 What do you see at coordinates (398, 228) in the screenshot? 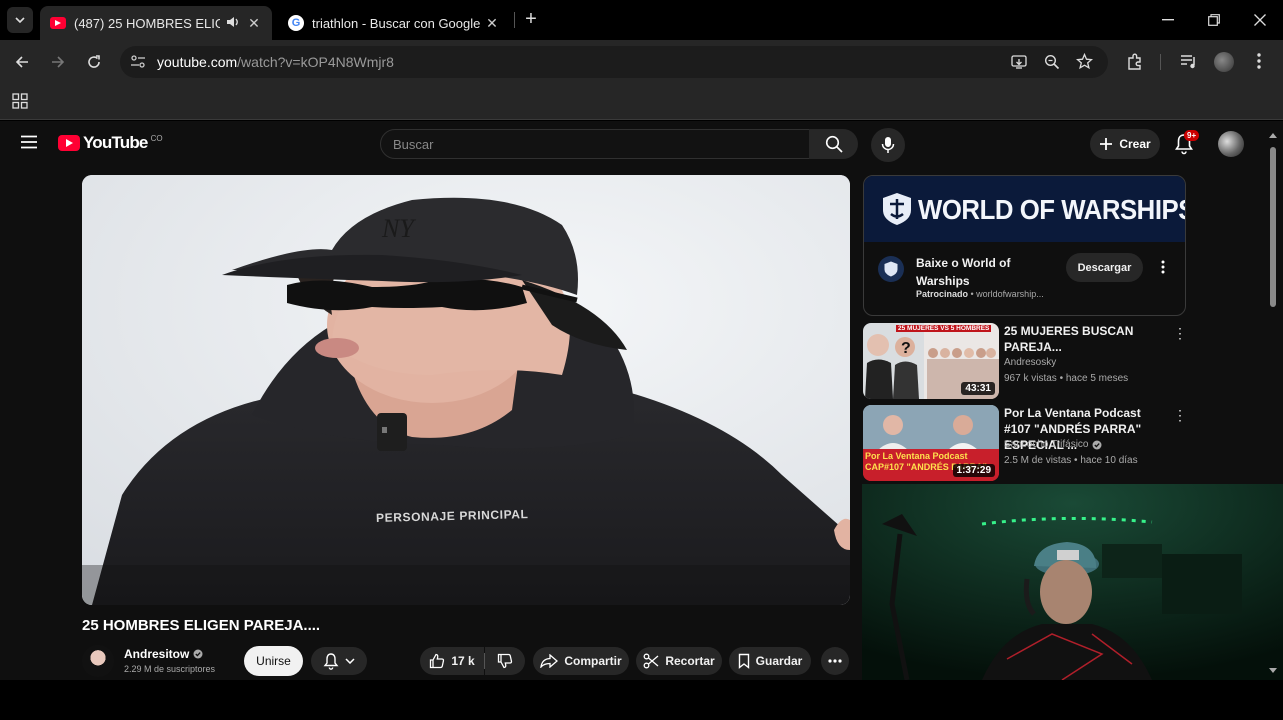
I see `svg-text: NY` at bounding box center [398, 228].